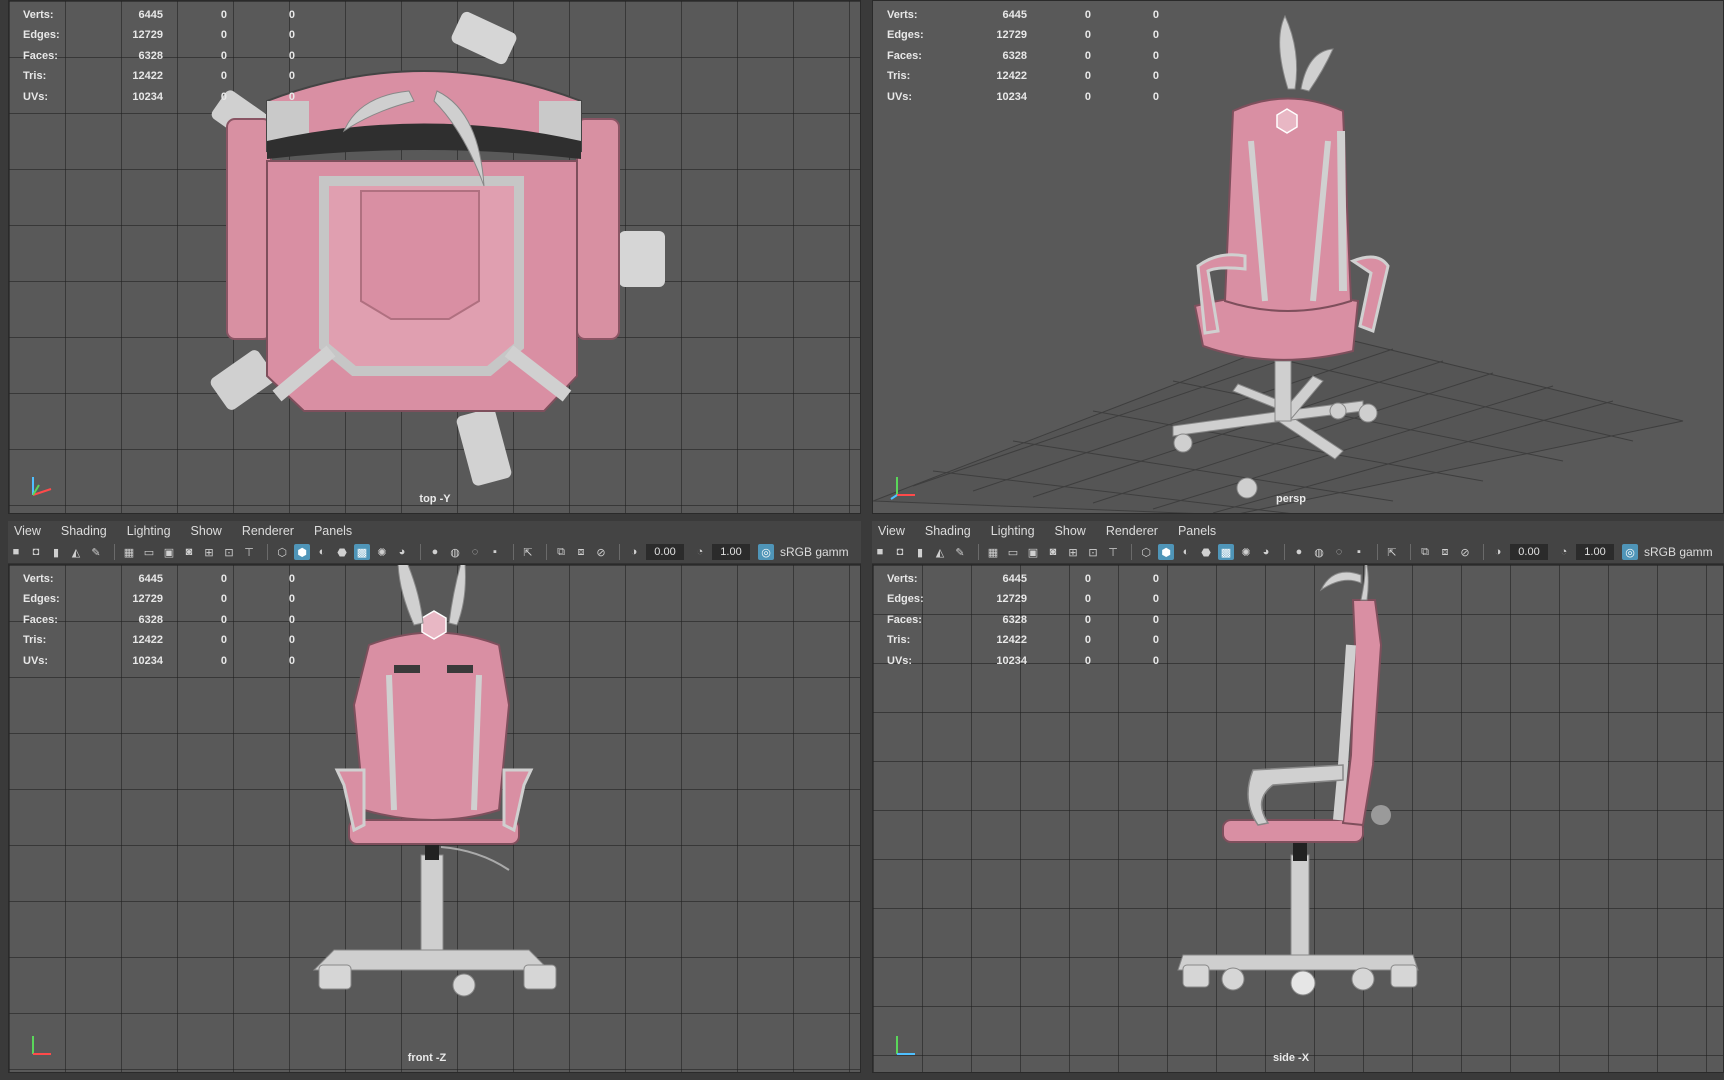 Image resolution: width=1724 pixels, height=1080 pixels. I want to click on hud-row: Faces: 6328 0 0, so click(159, 620).